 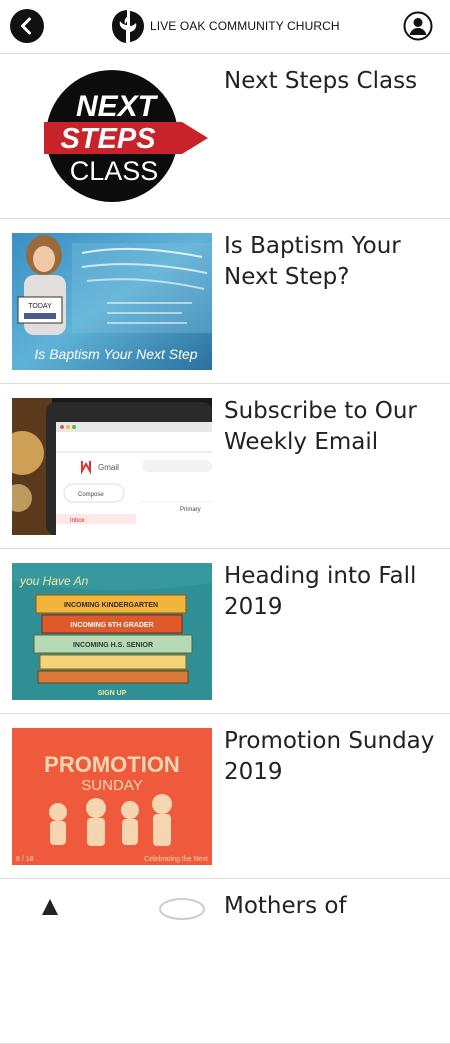 I want to click on thumb-headline: you Have An, so click(x=54, y=581).